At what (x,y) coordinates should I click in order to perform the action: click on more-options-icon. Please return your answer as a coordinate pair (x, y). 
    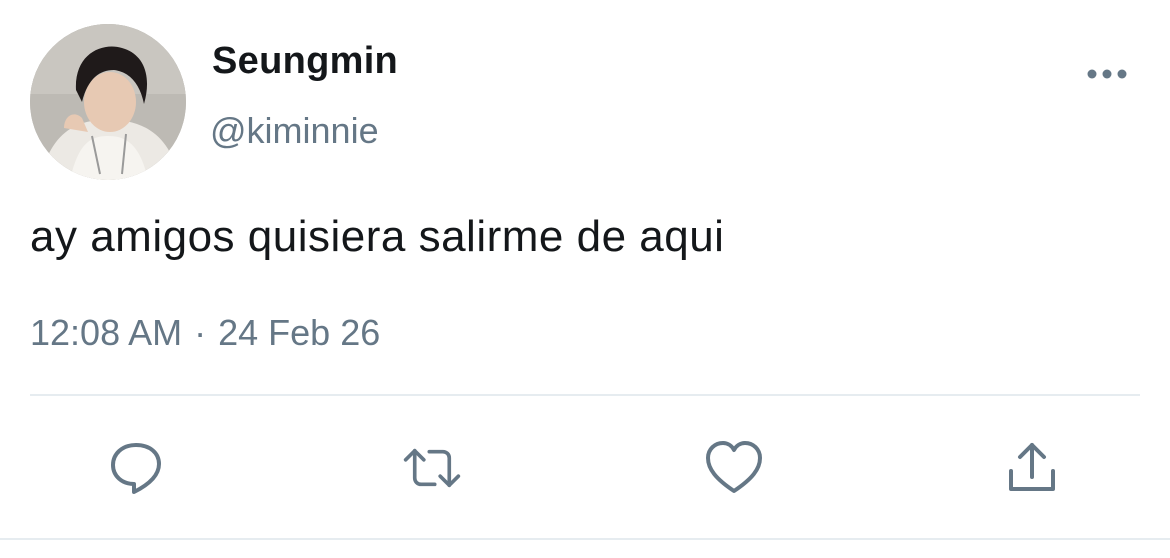
    Looking at the image, I should click on (1107, 74).